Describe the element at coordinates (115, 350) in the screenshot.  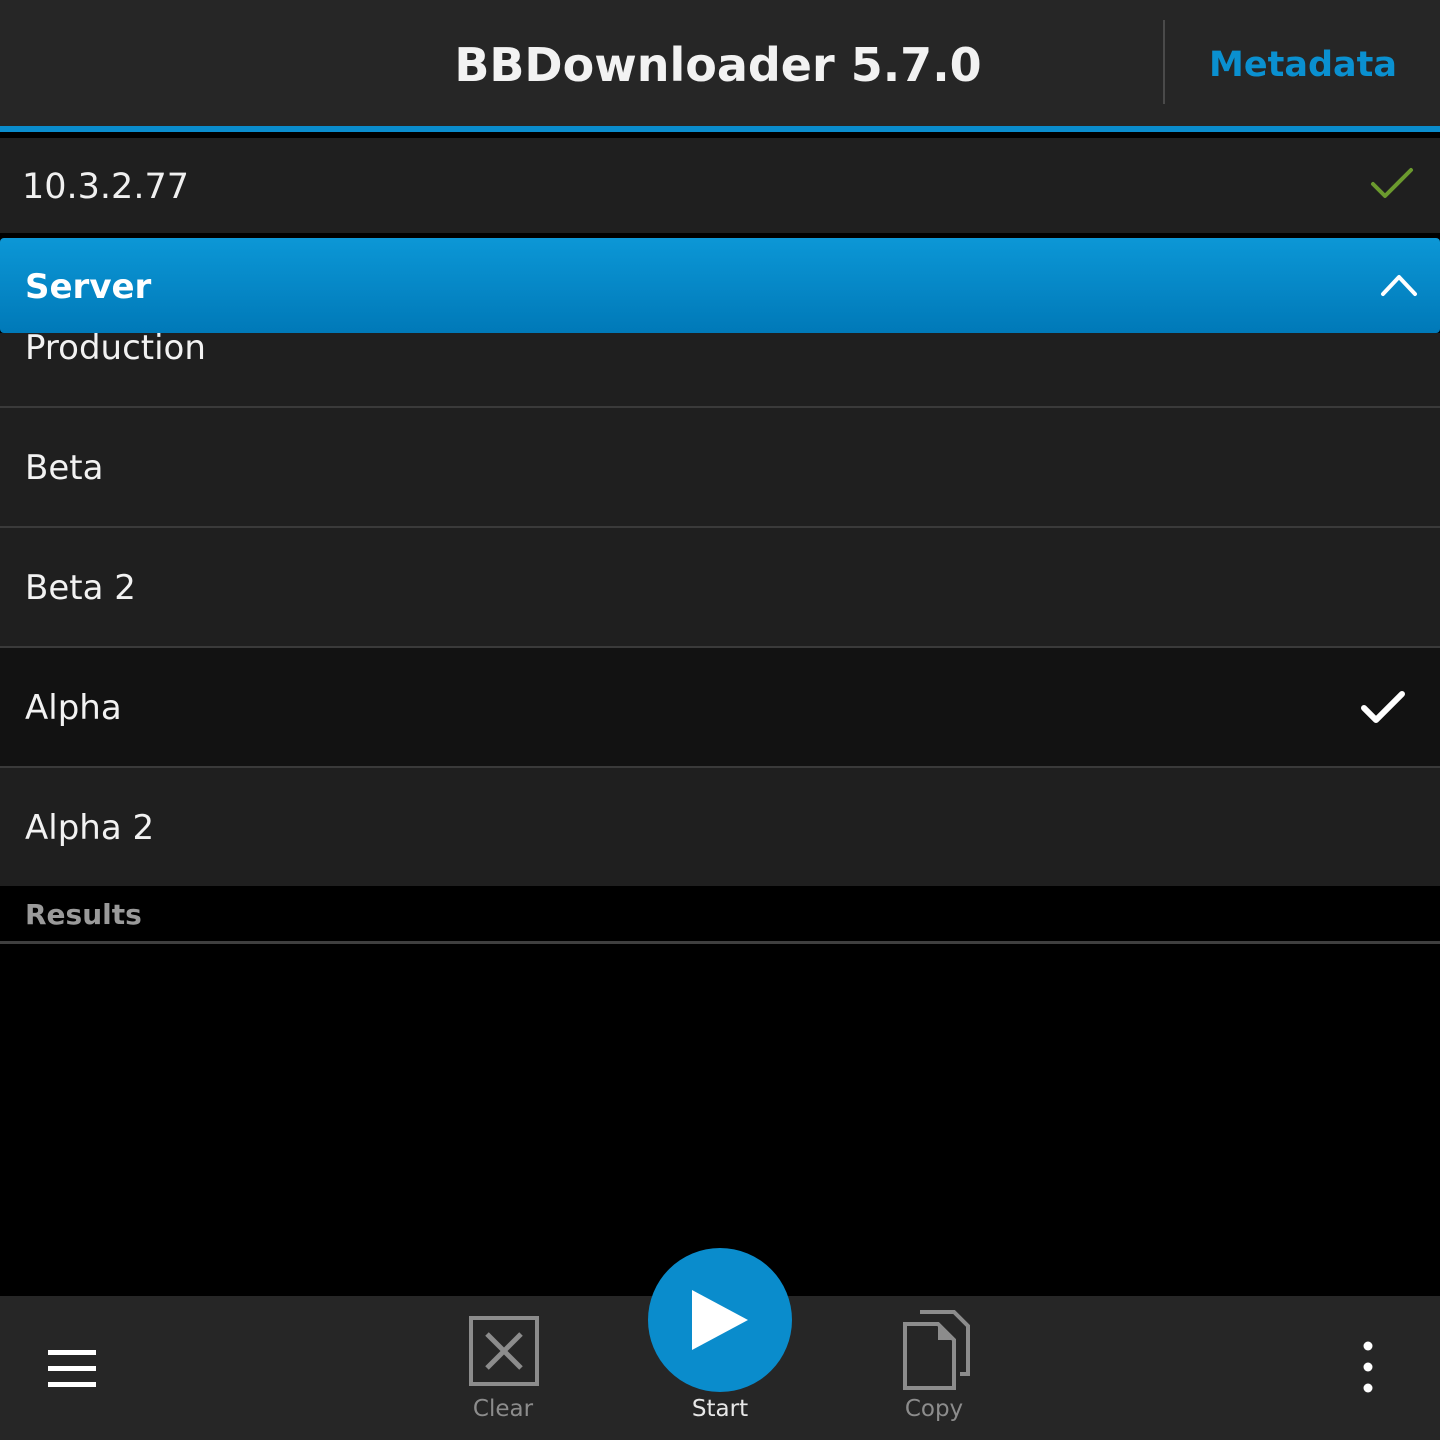
I see `option-label: Production` at that location.